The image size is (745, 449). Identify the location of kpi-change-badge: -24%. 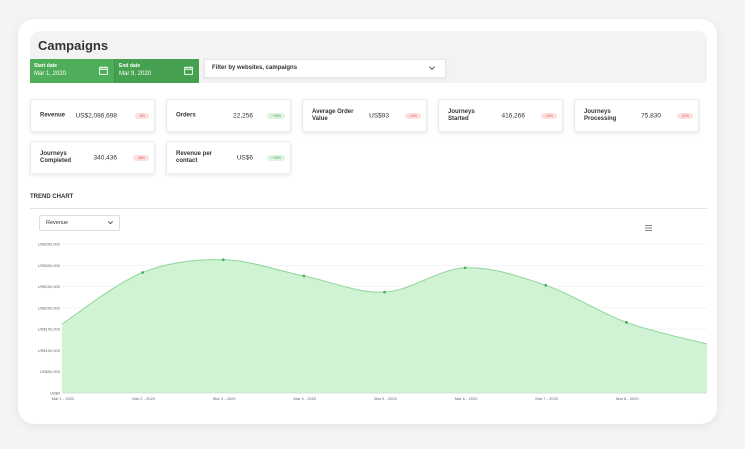
(548, 115).